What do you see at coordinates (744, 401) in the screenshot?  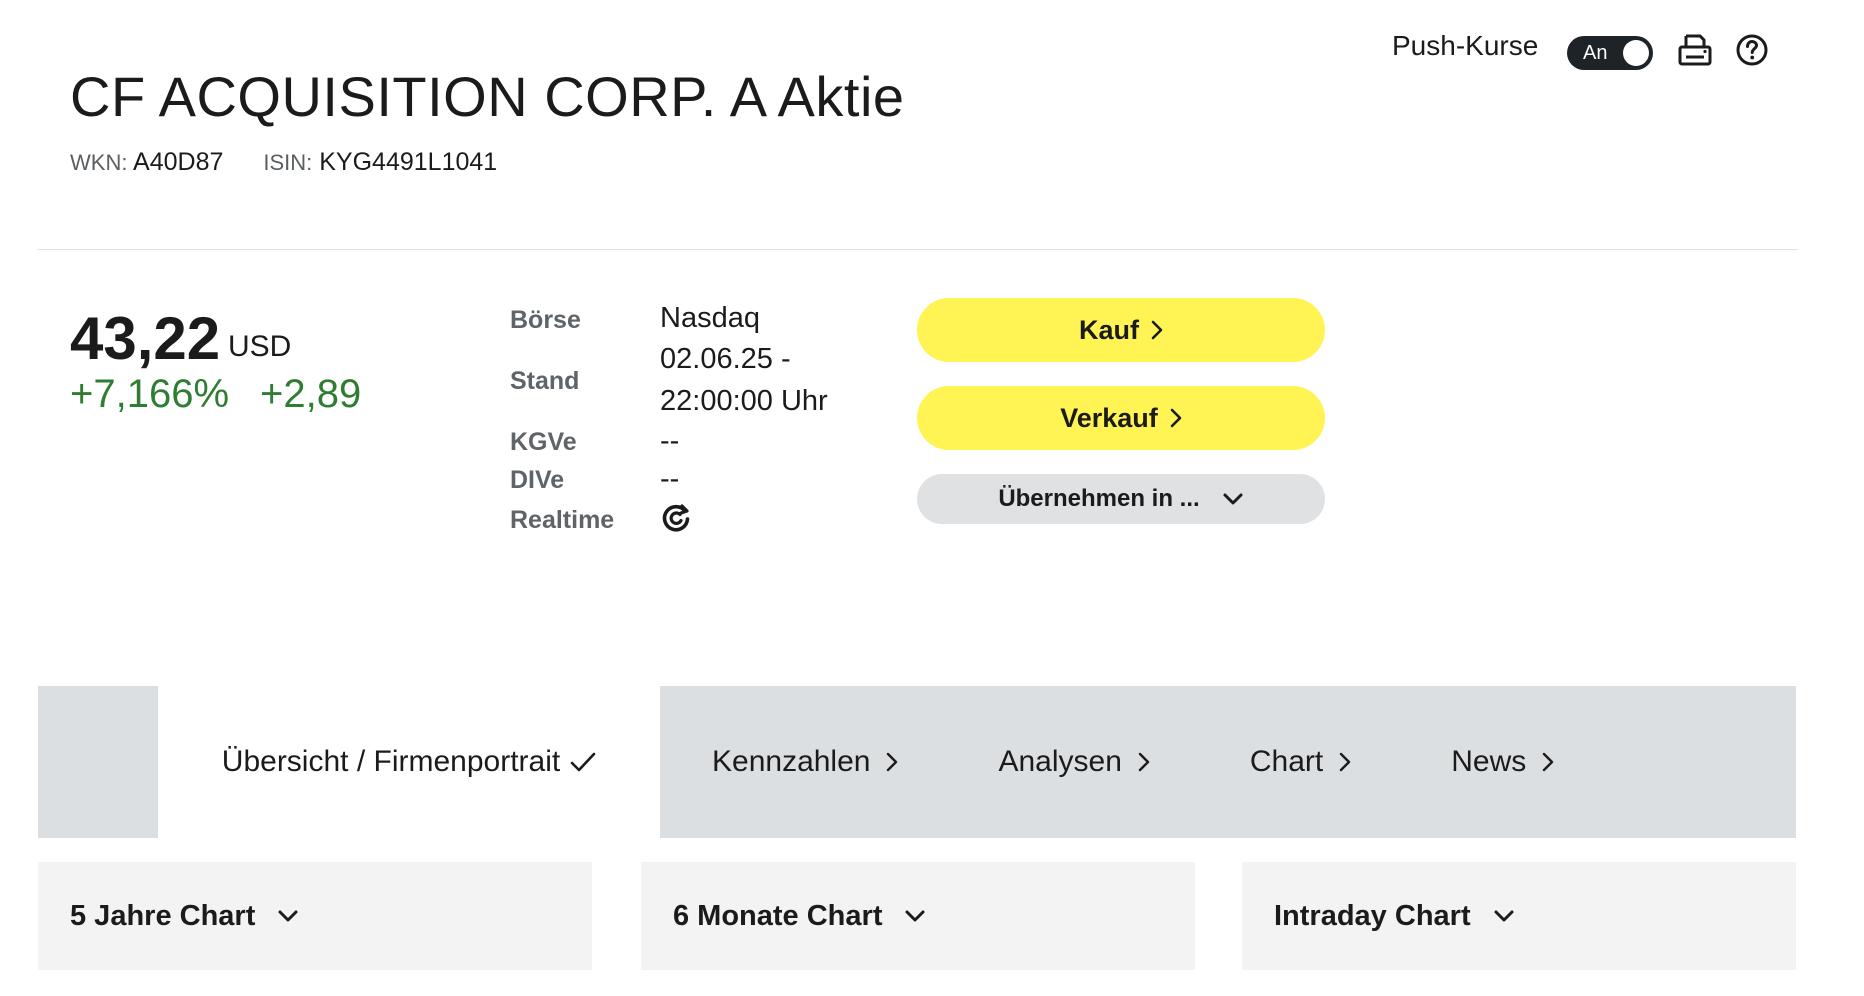 I see `stand-time: 22:00:00 Uhr` at bounding box center [744, 401].